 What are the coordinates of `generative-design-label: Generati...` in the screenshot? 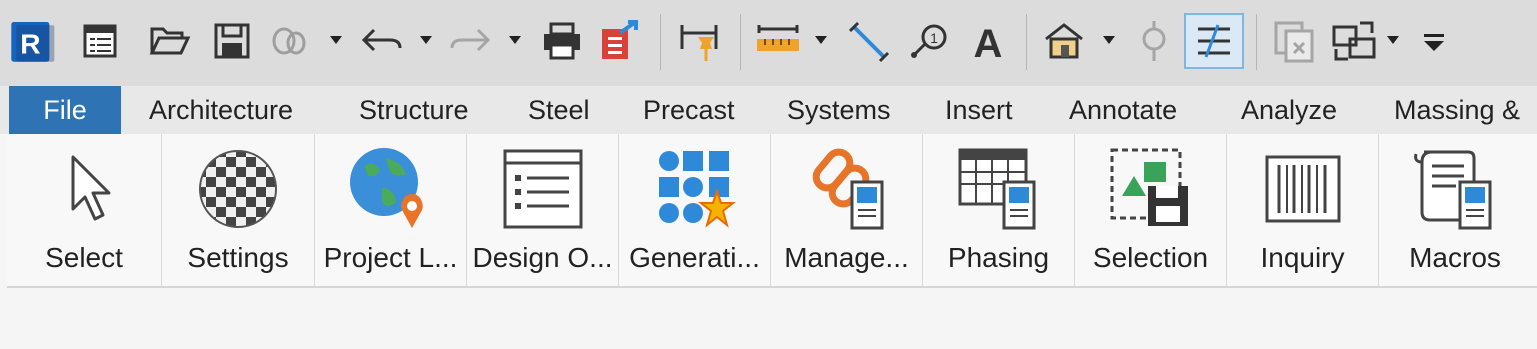 It's located at (694, 257).